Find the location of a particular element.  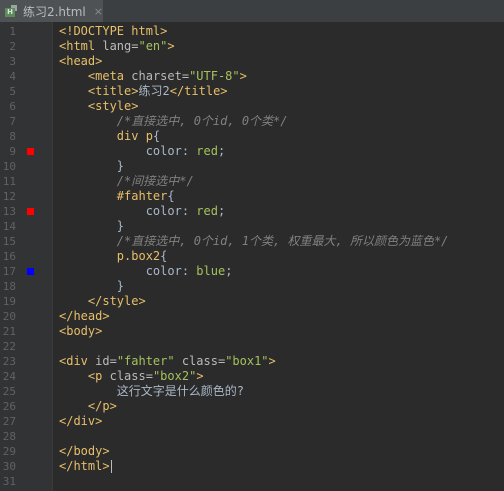

line-number: 28 is located at coordinates (9, 436).